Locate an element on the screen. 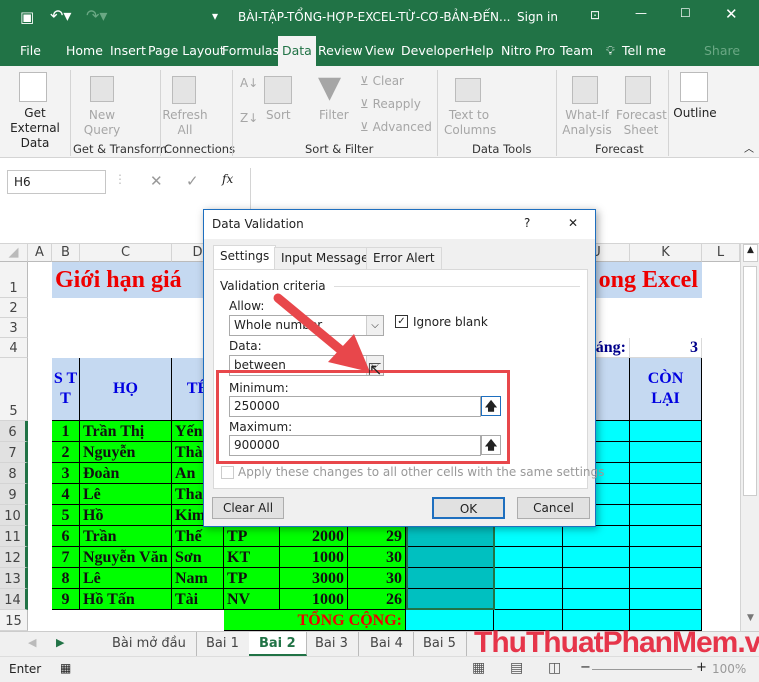 Image resolution: width=759 pixels, height=682 pixels. row-header: 11 is located at coordinates (14, 536).